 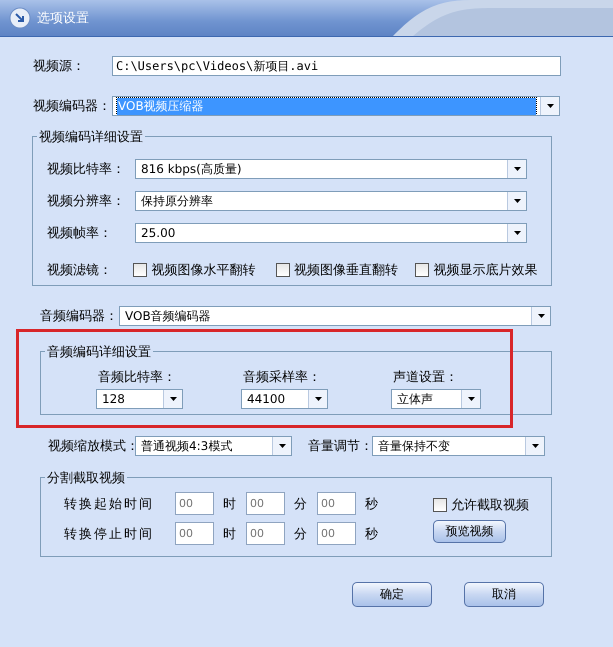 I want to click on field-label: 转换起始时间, so click(x=109, y=504).